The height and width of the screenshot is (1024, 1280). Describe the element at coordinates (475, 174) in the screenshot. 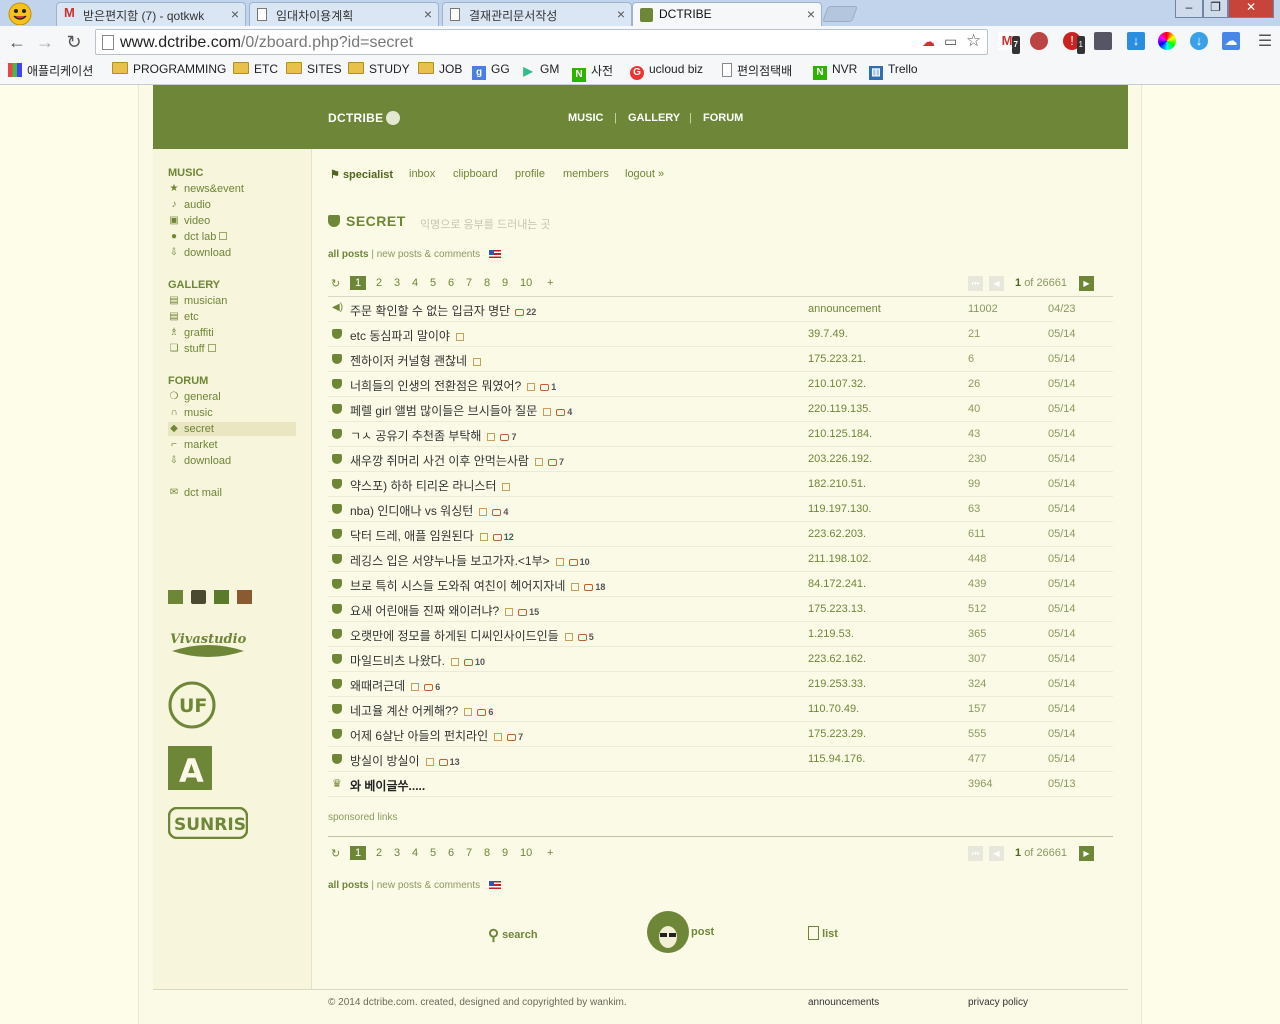

I see `subnav-clipboard: clipboard` at that location.